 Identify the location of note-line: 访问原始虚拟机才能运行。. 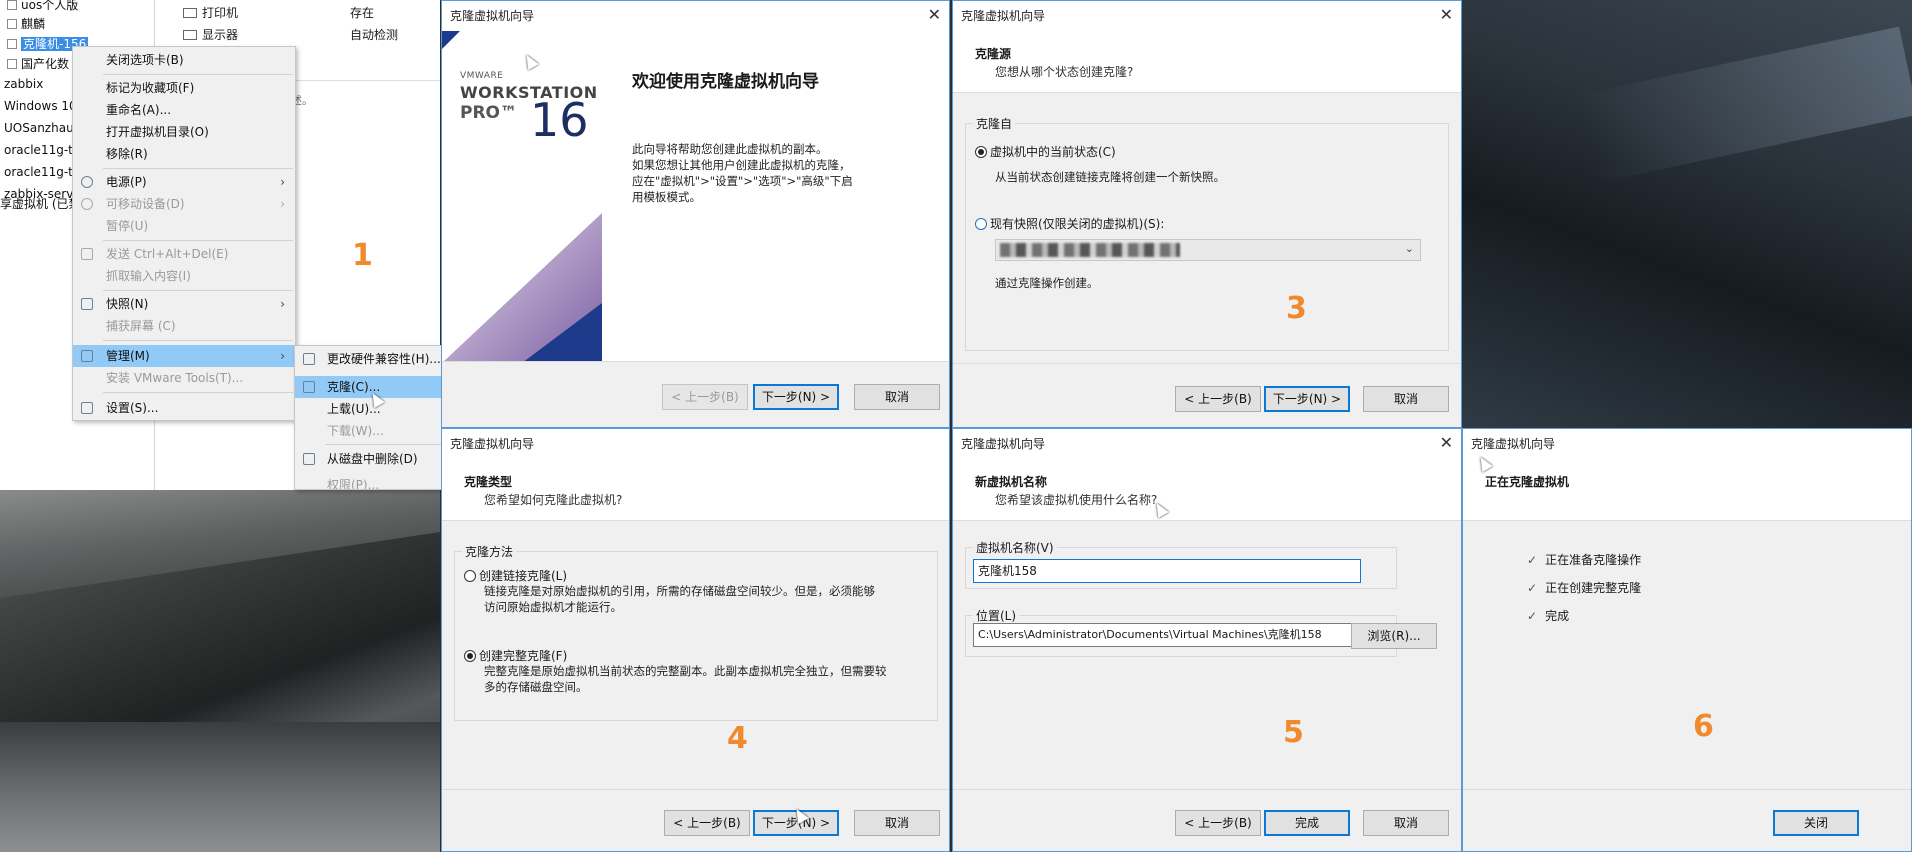
(553, 607).